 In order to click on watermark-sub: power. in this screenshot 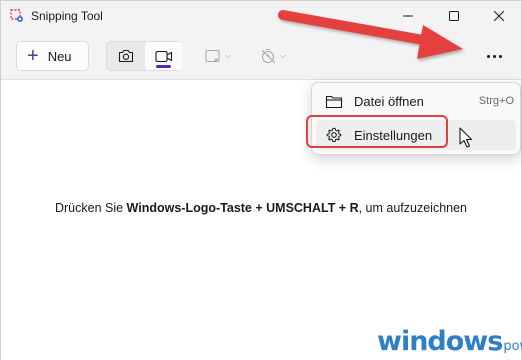, I will do `click(512, 346)`.